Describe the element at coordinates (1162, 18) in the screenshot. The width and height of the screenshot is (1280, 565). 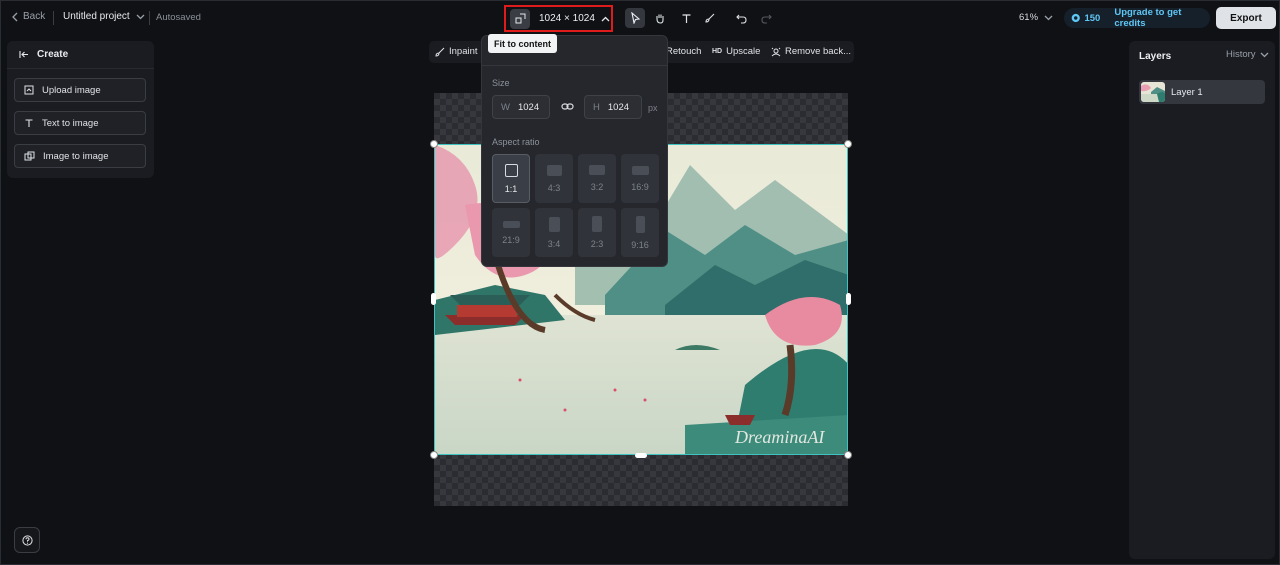
I see `upgrade-link: Upgrade to get credits` at that location.